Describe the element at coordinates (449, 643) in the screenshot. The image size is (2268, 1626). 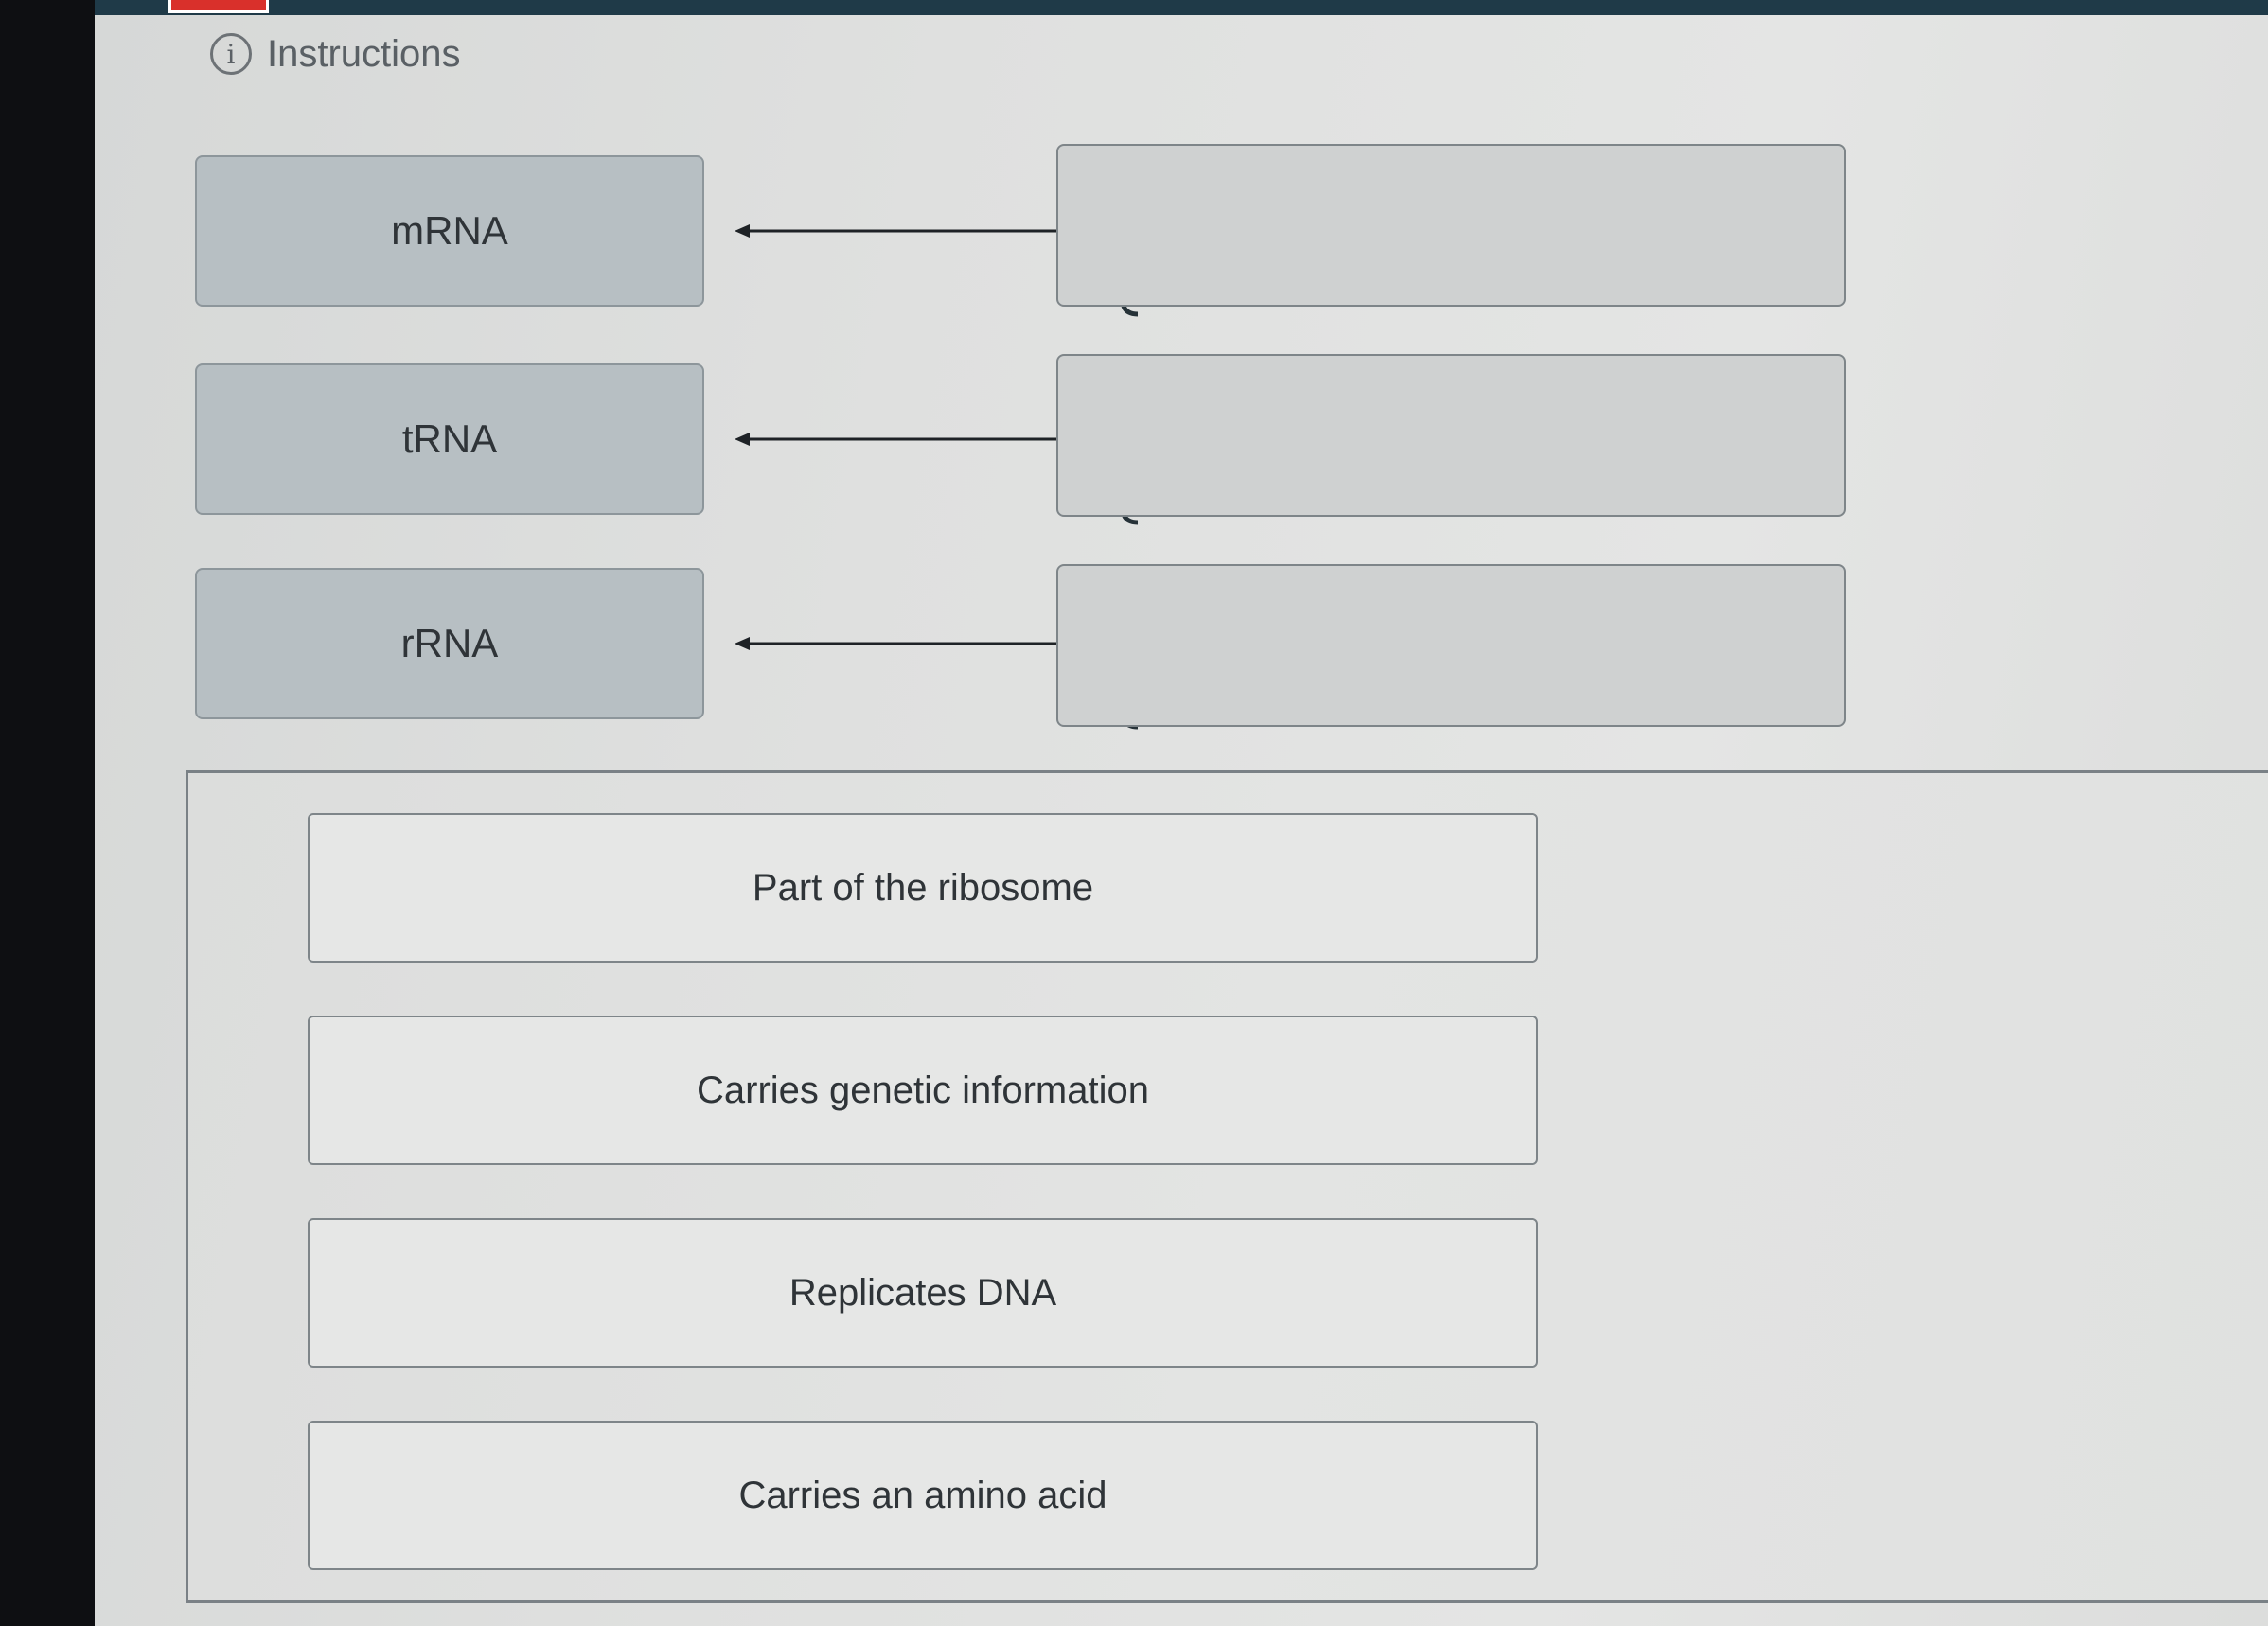
I see `term-rrna: rRNA` at that location.